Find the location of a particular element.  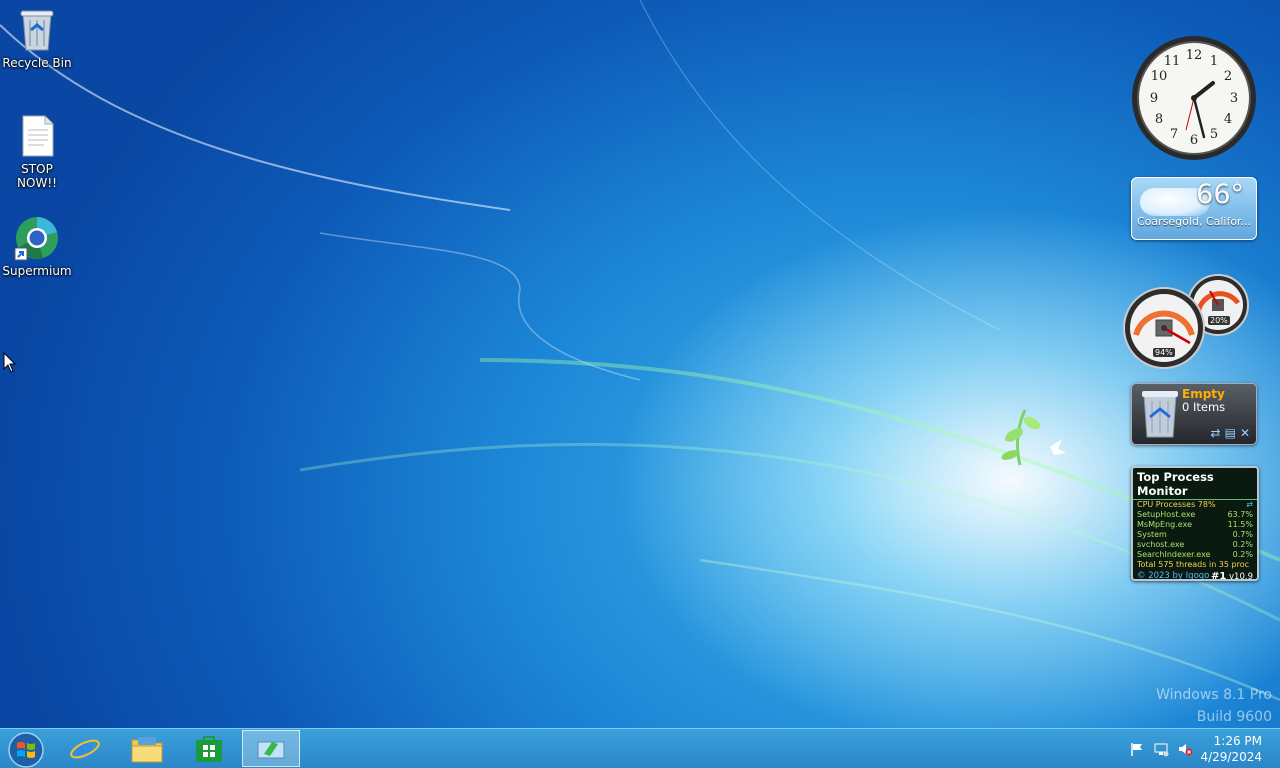

tpm-process-row: svchost.exe 0.2% is located at coordinates (1195, 545).